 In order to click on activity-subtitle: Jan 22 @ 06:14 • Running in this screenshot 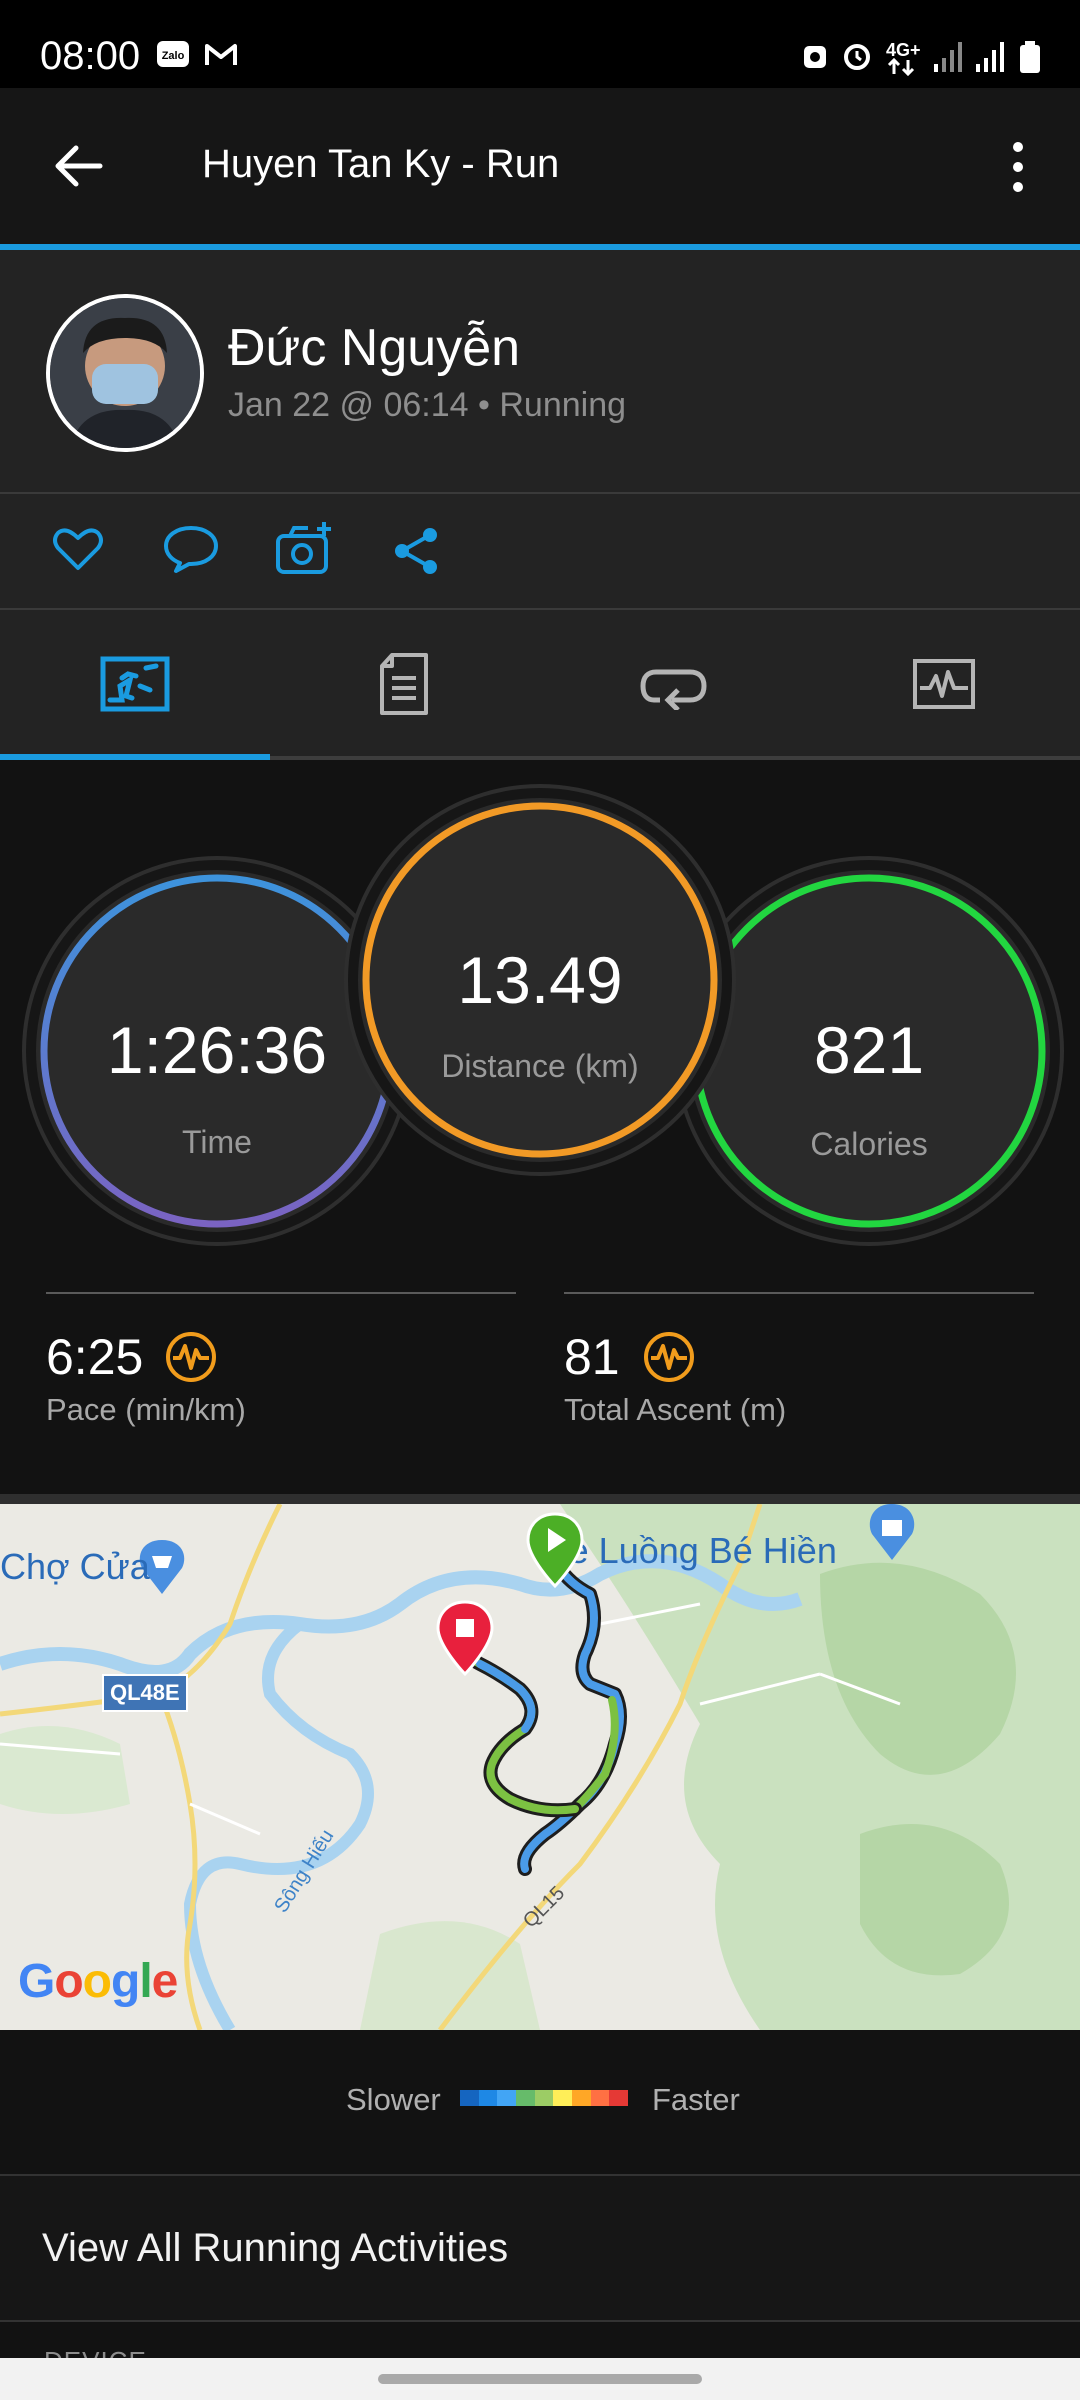, I will do `click(427, 405)`.